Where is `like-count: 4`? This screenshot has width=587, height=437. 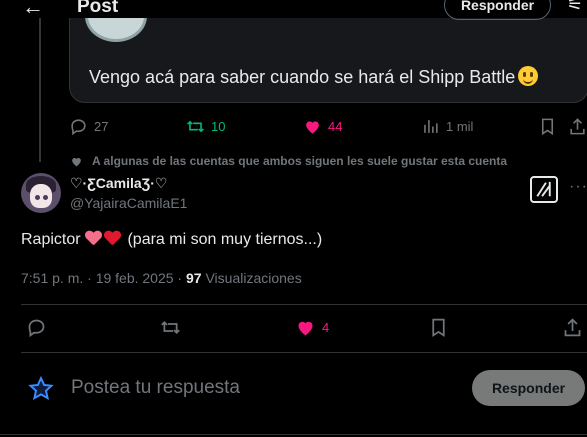 like-count: 4 is located at coordinates (326, 327).